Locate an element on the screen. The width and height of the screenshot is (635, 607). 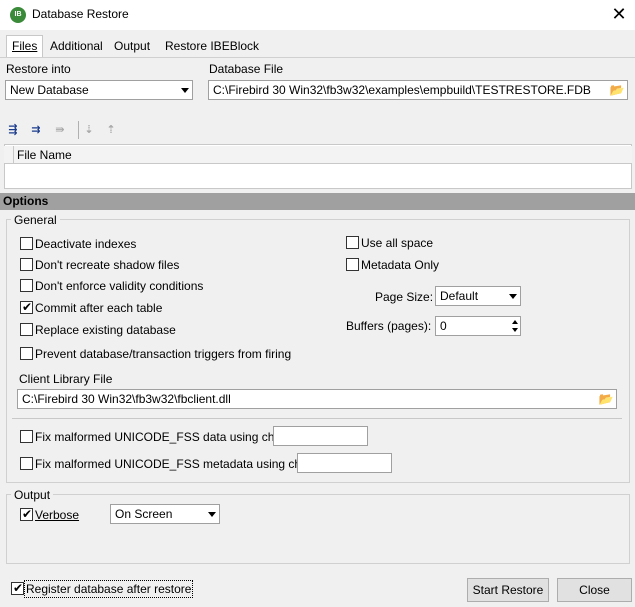
verbose-checkbox: ✔ is located at coordinates (26, 514).